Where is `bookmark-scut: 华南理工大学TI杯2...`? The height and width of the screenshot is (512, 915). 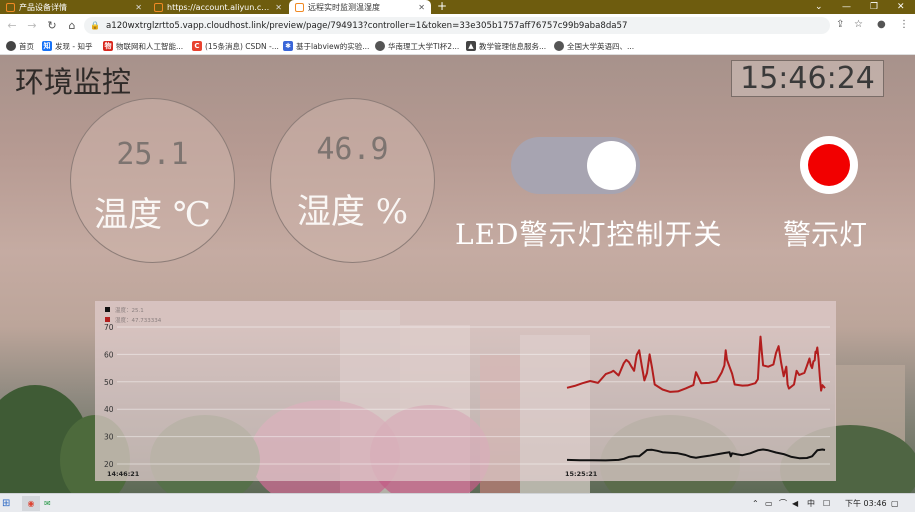
bookmark-scut: 华南理工大学TI杯2... is located at coordinates (417, 46).